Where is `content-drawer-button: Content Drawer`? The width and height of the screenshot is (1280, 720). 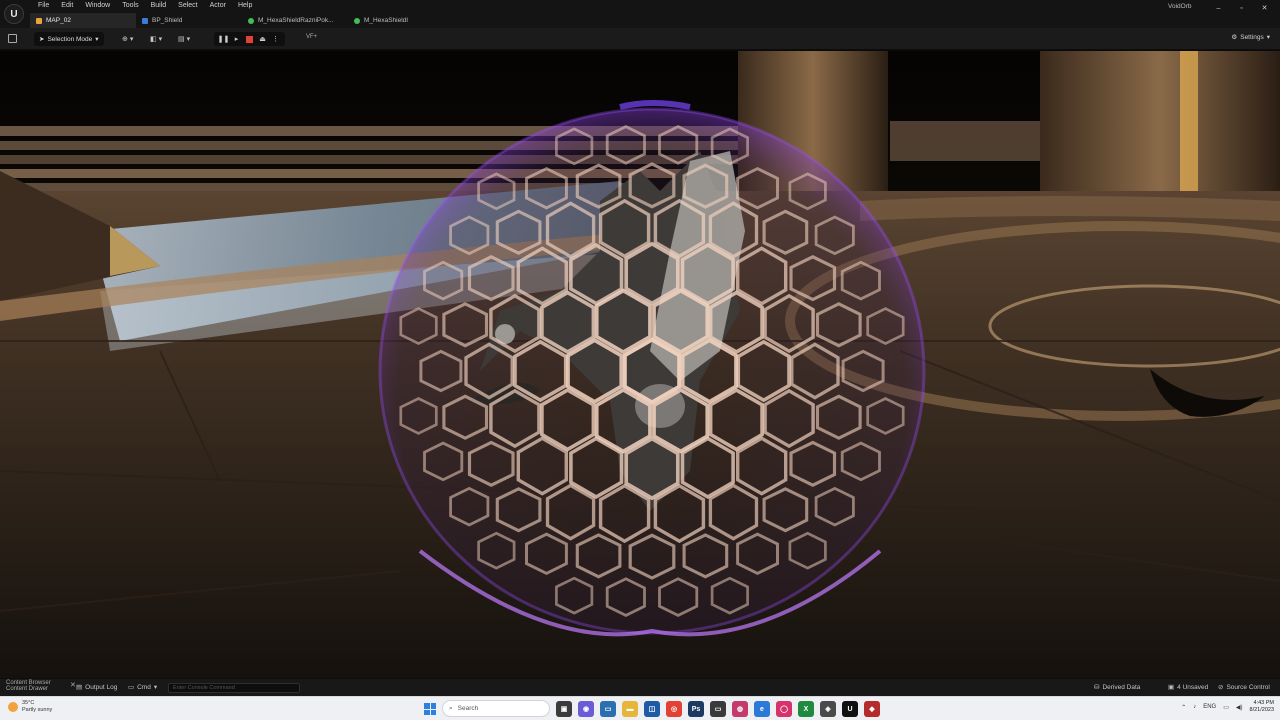 content-drawer-button: Content Drawer is located at coordinates (28, 689).